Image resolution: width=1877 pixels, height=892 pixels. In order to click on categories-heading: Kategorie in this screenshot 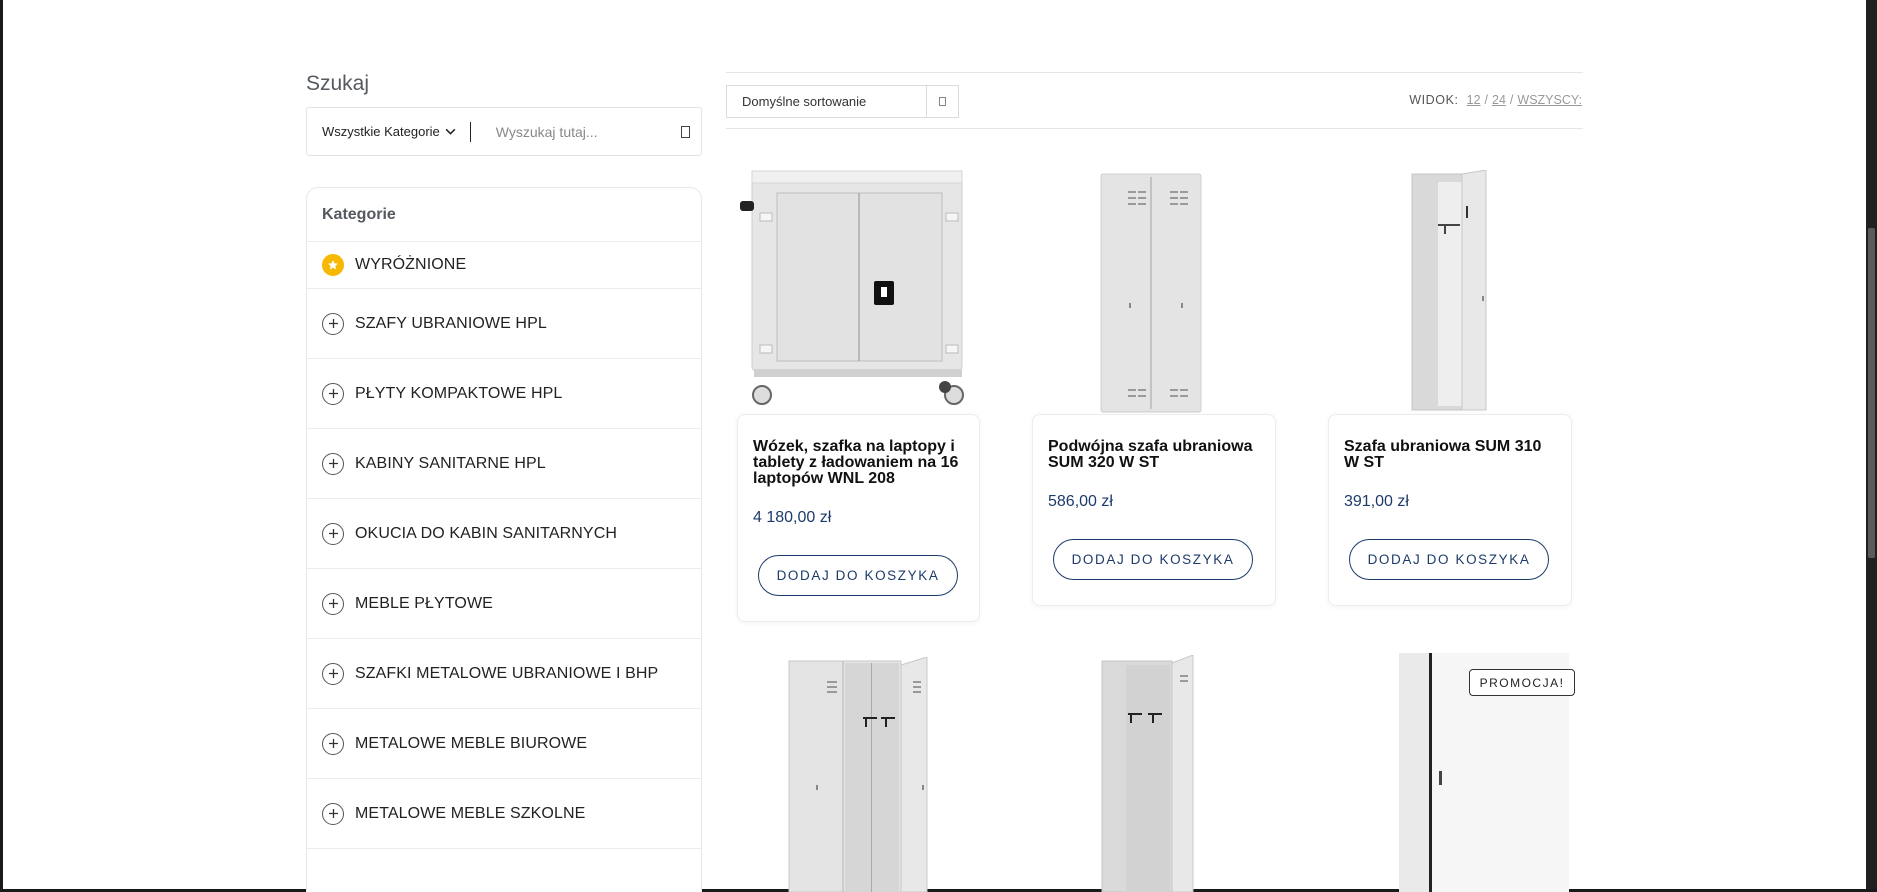, I will do `click(504, 215)`.